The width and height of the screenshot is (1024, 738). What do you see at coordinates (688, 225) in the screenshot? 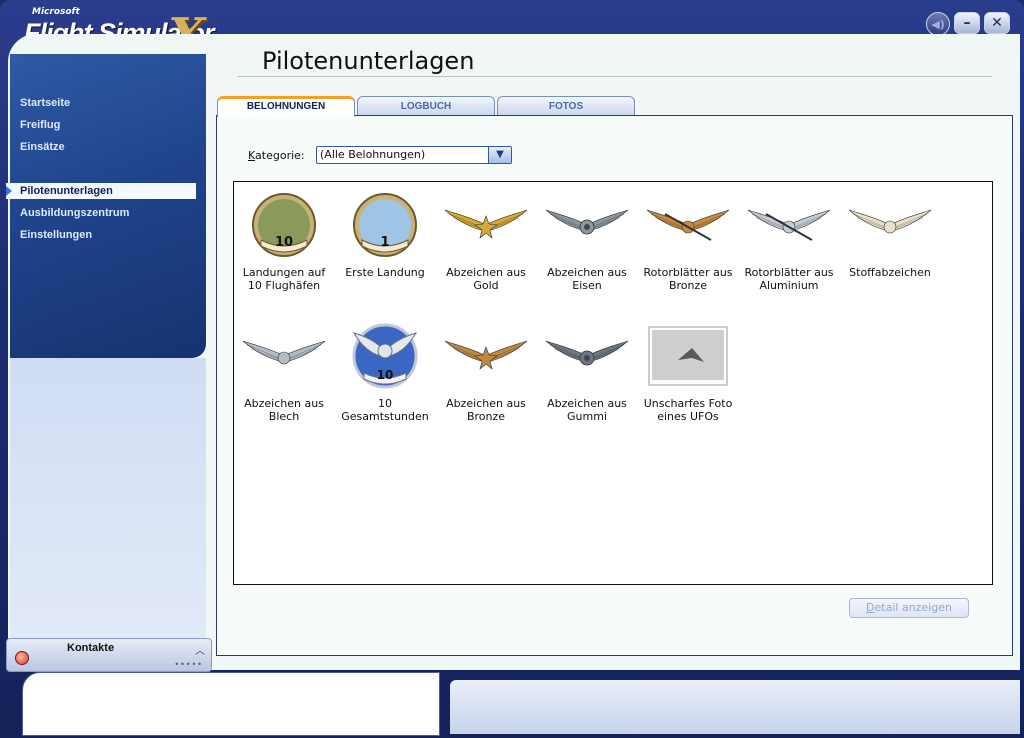
I see `bronze-rotor-wings-icon` at bounding box center [688, 225].